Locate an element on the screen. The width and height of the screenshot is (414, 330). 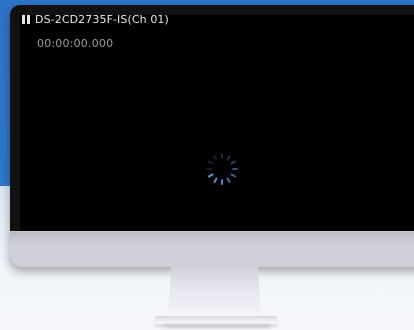
spinner-icon is located at coordinates (222, 169).